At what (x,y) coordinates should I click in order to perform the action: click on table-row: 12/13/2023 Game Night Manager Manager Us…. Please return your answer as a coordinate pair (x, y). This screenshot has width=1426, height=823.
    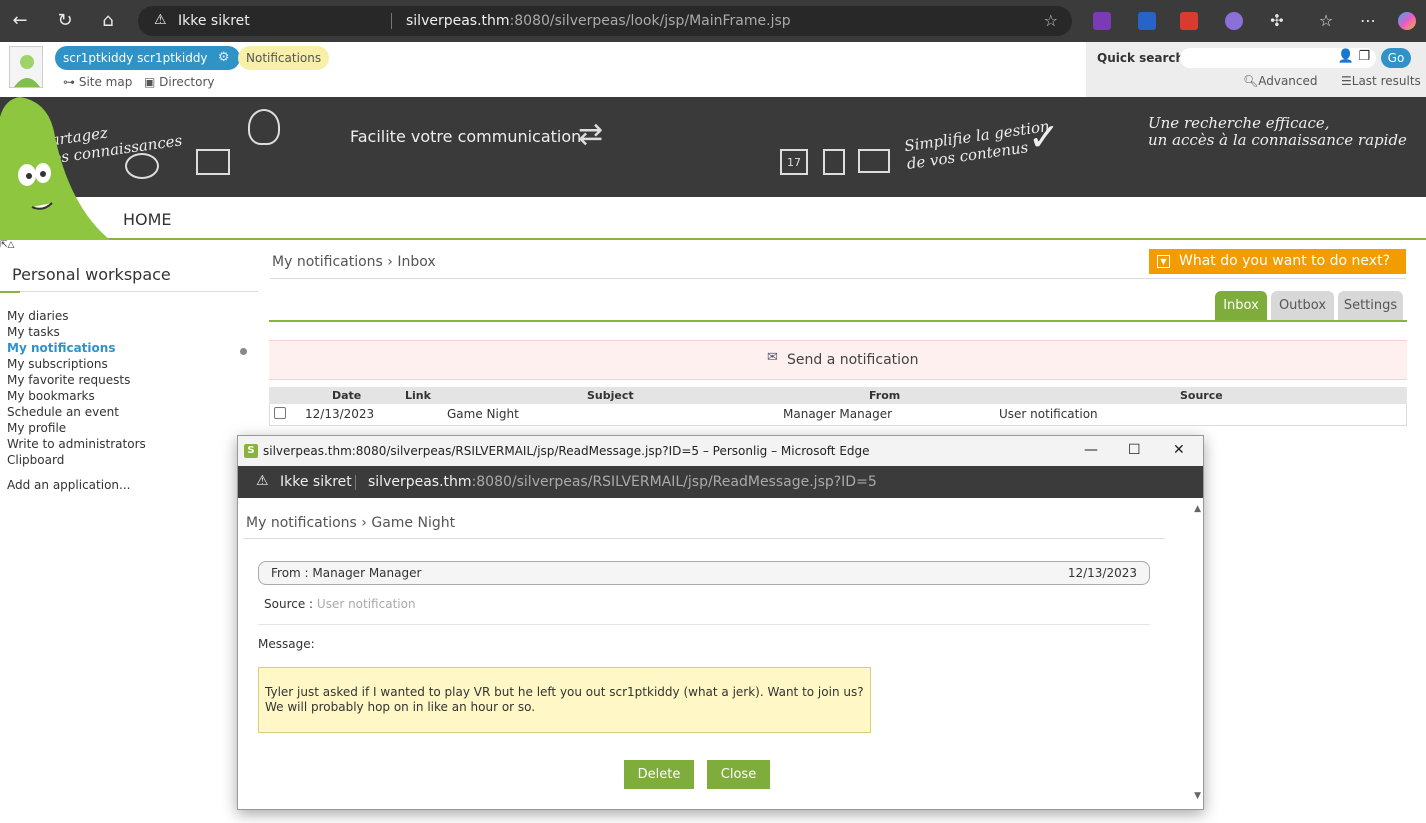
    Looking at the image, I should click on (838, 415).